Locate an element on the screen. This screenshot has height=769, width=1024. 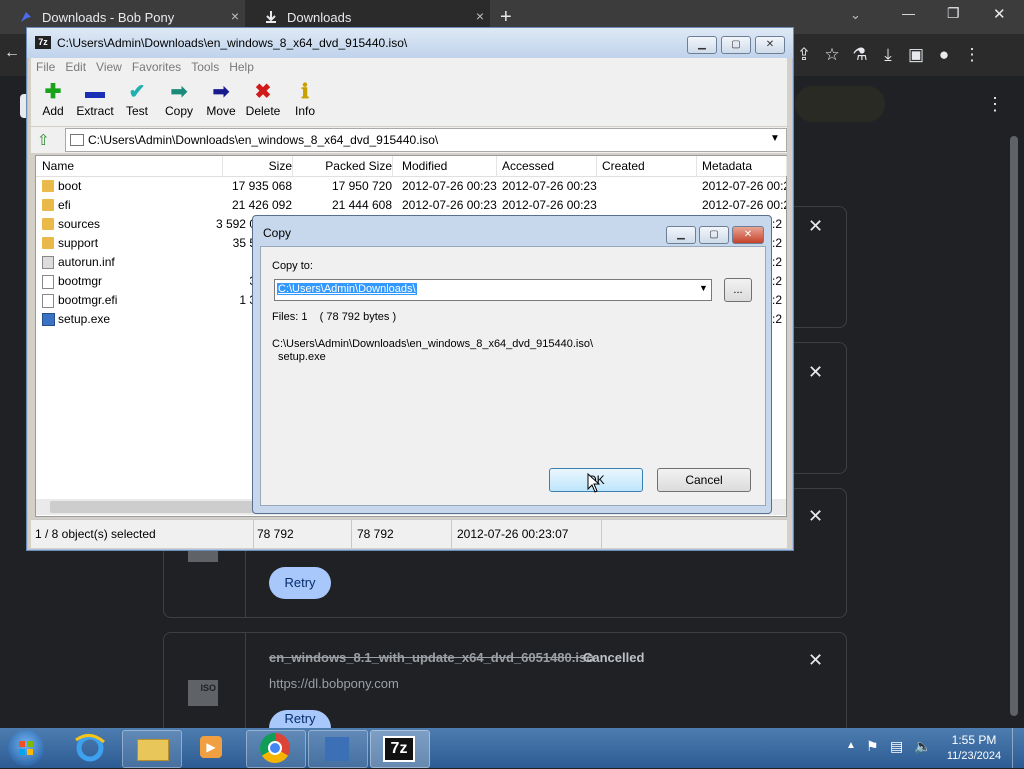
menu-edit: Edit is located at coordinates (75, 67).